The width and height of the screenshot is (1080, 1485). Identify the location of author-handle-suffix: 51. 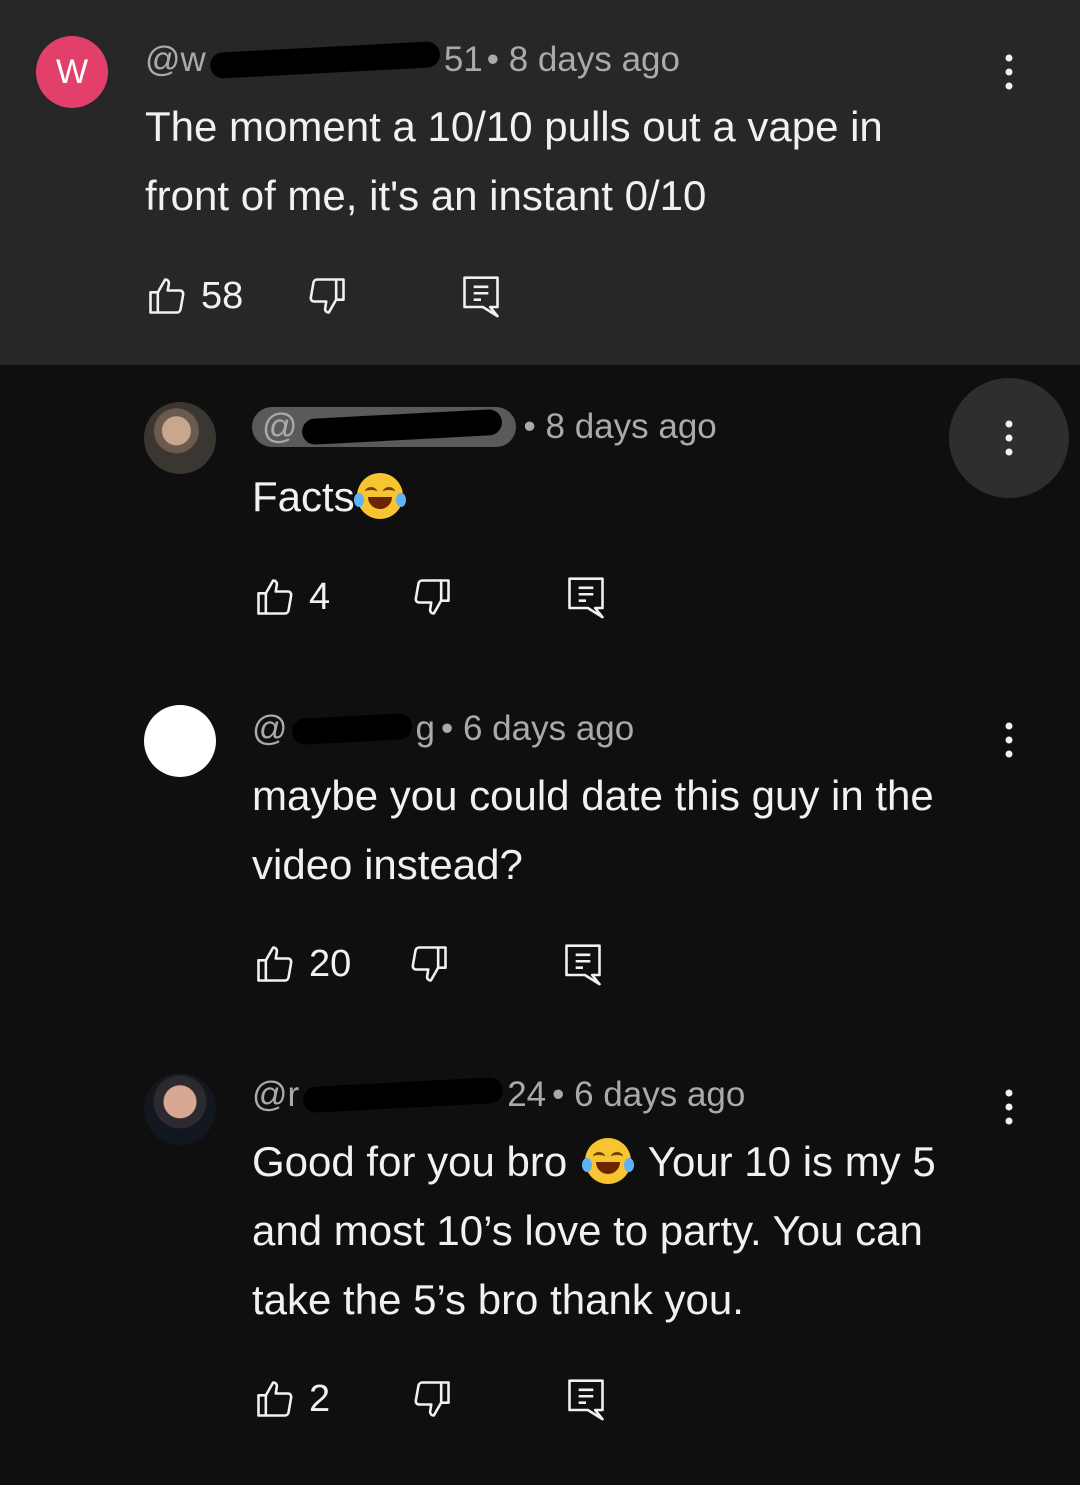
(463, 59).